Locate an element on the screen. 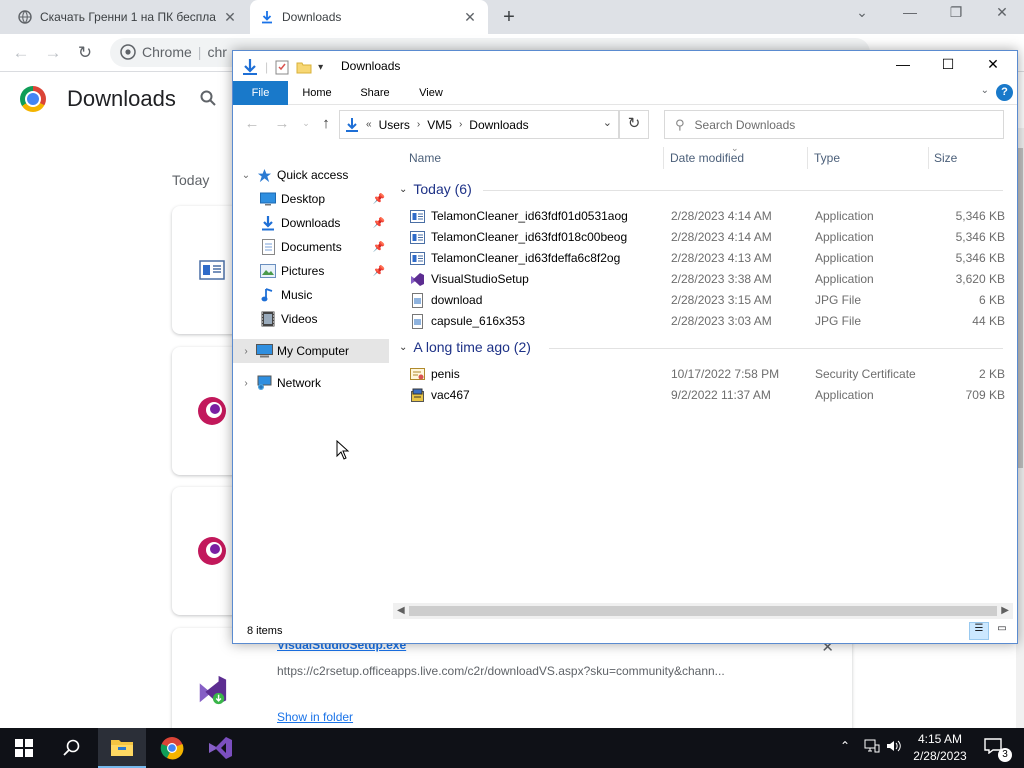  group-today: ⌄ Today (6) is located at coordinates (701, 189).